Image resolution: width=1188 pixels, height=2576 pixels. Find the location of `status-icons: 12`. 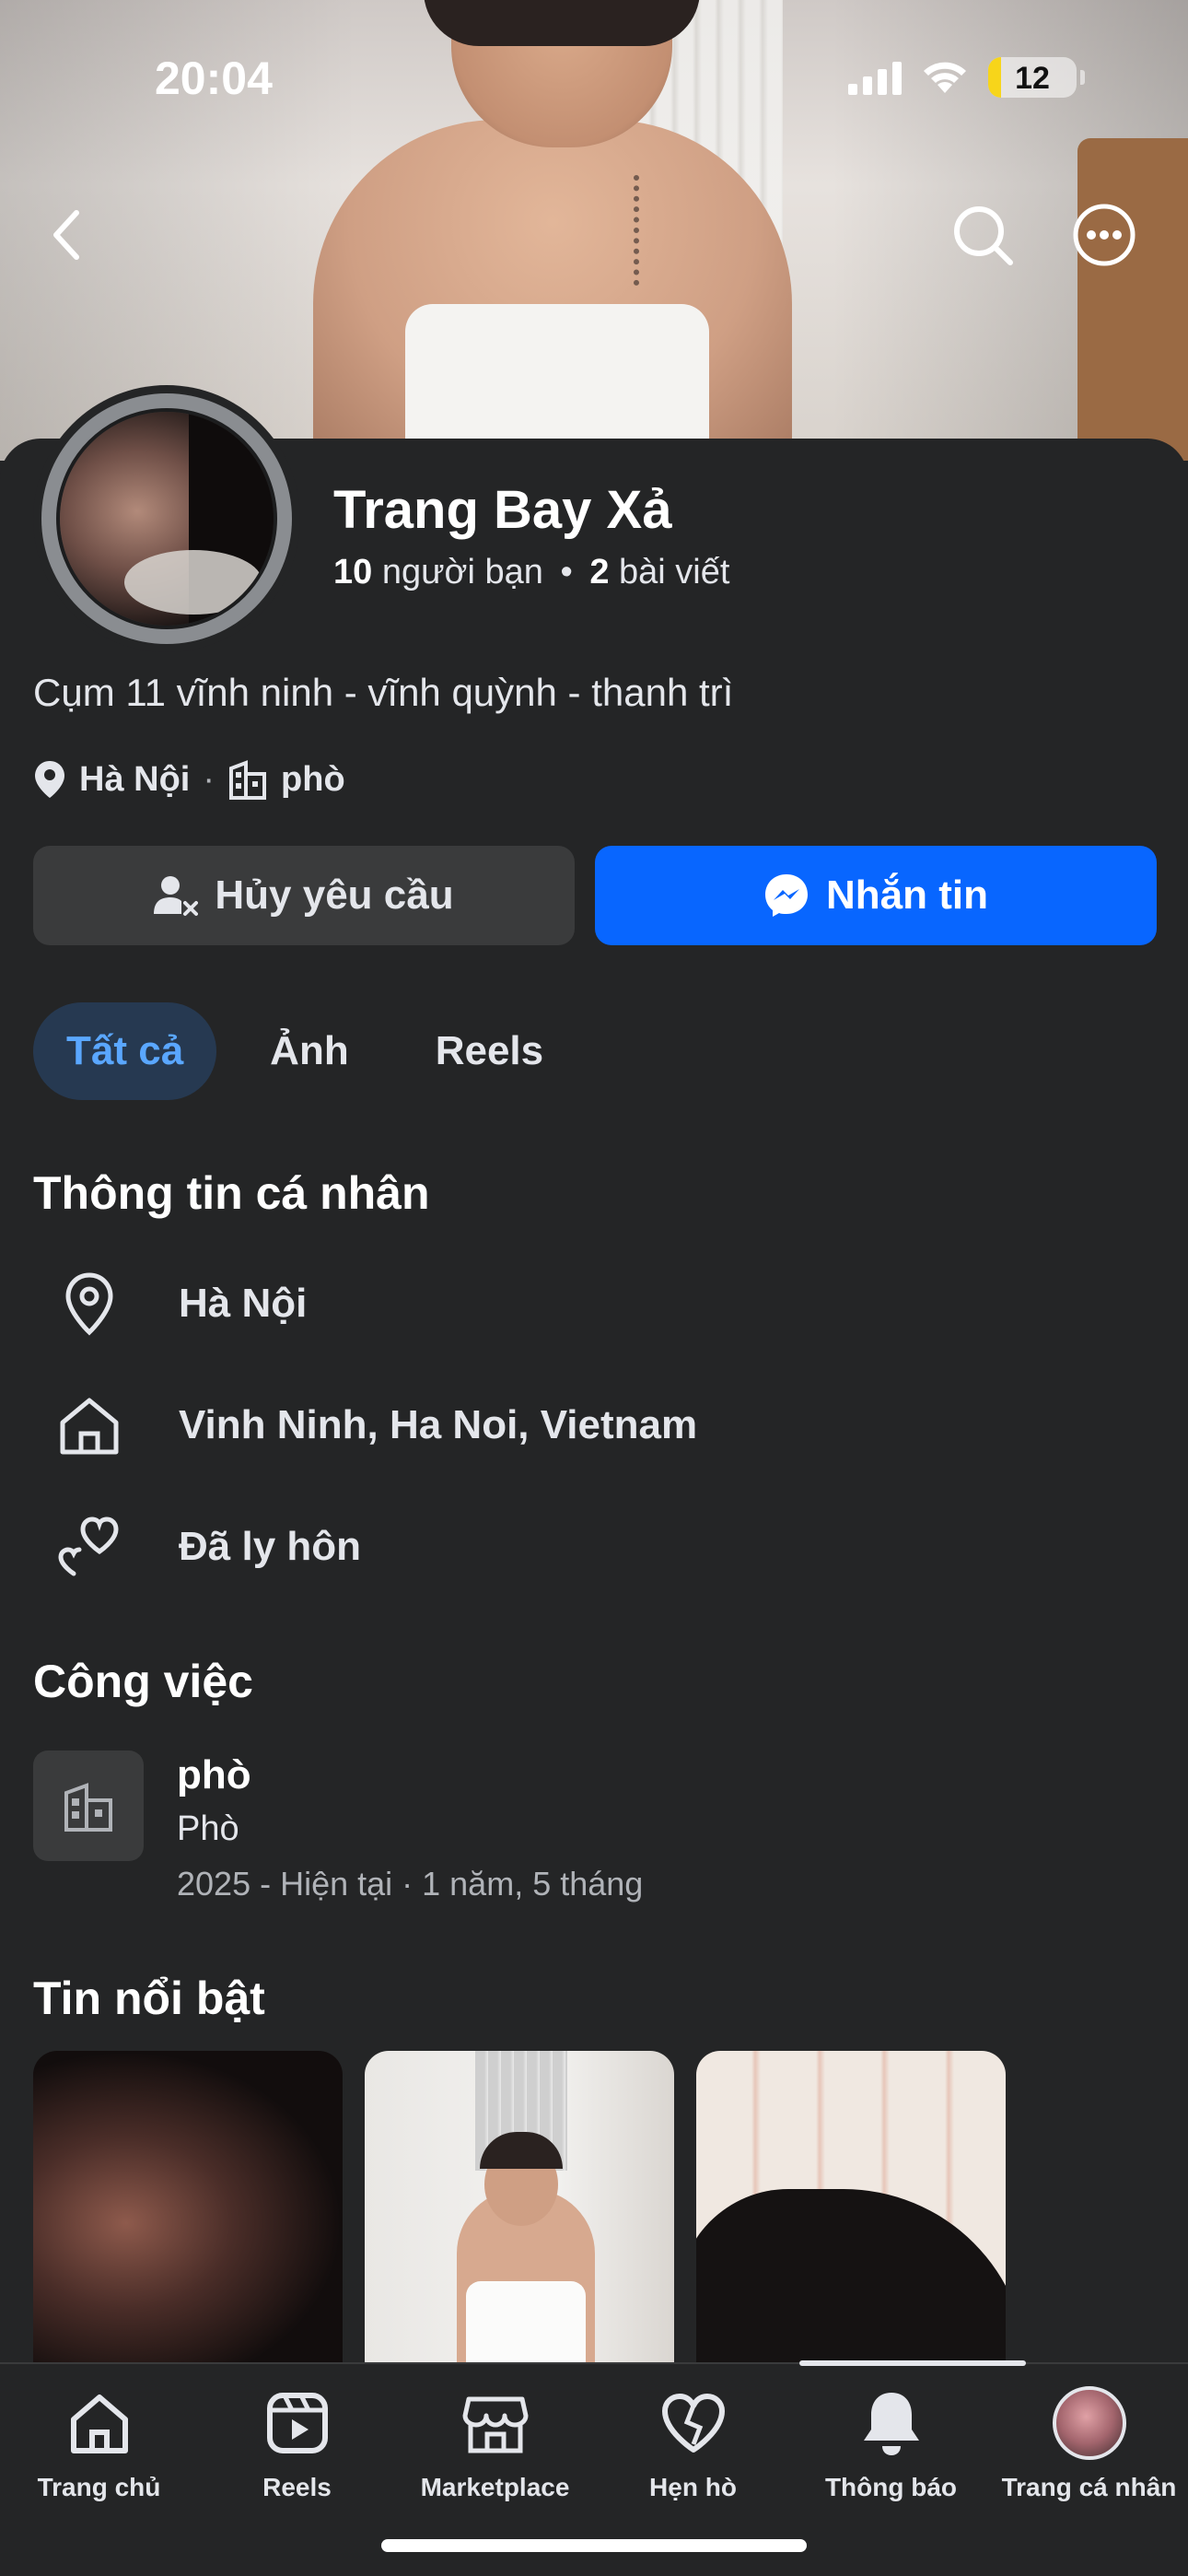

status-icons: 12 is located at coordinates (967, 77).